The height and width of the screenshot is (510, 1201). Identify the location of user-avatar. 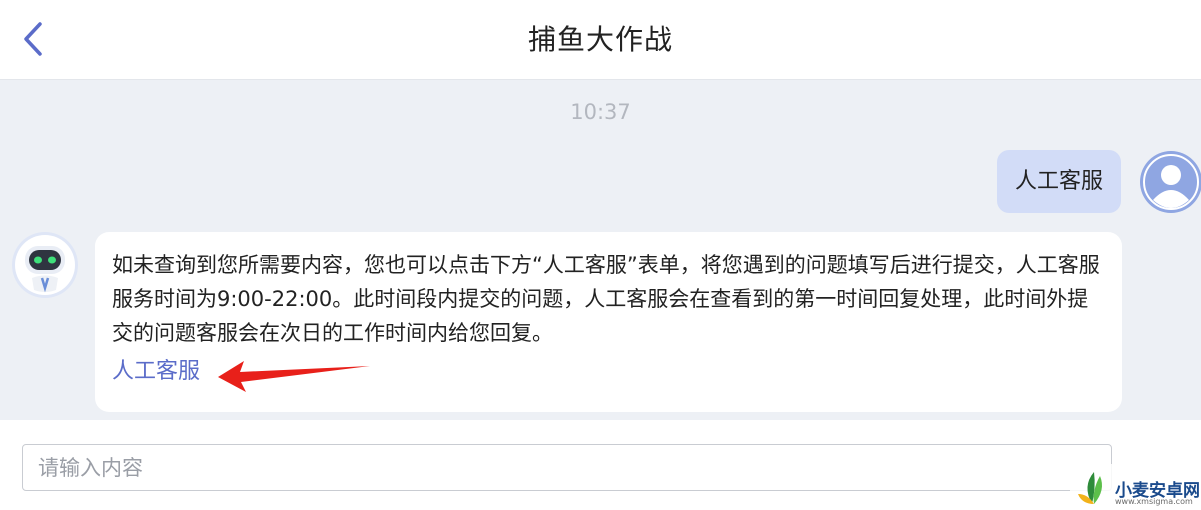
(1170, 182).